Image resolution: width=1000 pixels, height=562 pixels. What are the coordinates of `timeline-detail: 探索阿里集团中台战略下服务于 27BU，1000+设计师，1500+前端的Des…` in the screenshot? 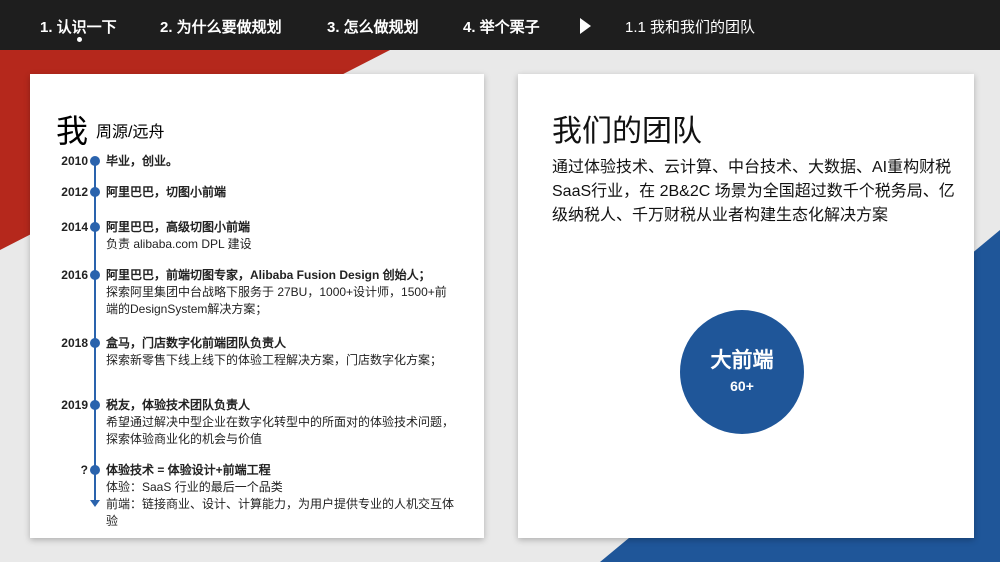 It's located at (276, 300).